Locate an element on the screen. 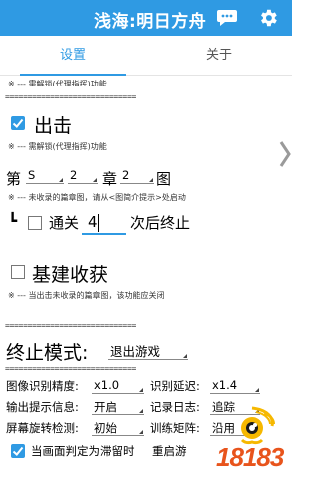 Image resolution: width=320 pixels, height=481 pixels. chat-bubble-icon is located at coordinates (227, 18).